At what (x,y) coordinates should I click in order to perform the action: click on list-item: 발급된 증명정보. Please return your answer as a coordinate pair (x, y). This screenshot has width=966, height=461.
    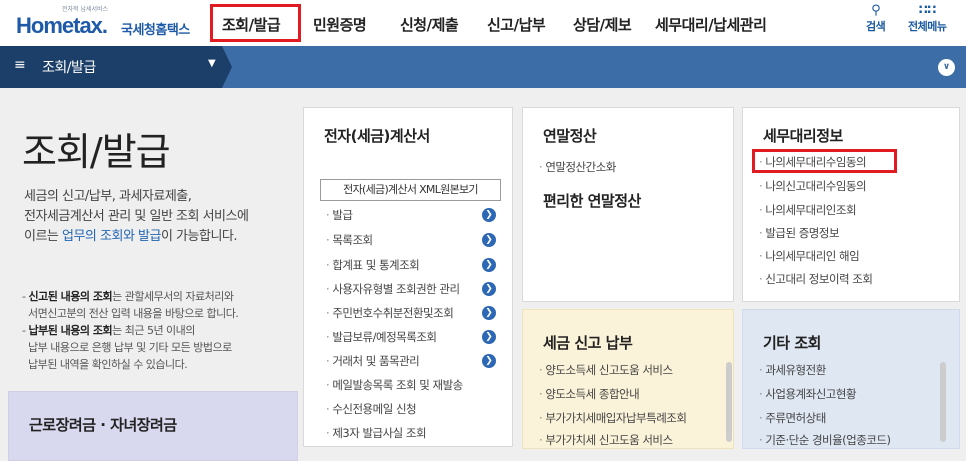
    Looking at the image, I should click on (799, 233).